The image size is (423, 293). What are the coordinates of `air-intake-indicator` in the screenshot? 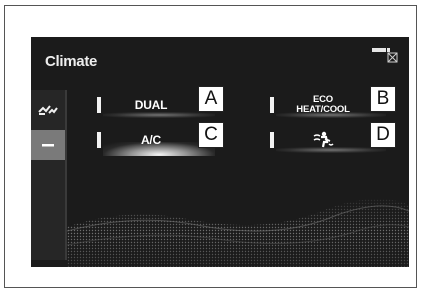 It's located at (272, 140).